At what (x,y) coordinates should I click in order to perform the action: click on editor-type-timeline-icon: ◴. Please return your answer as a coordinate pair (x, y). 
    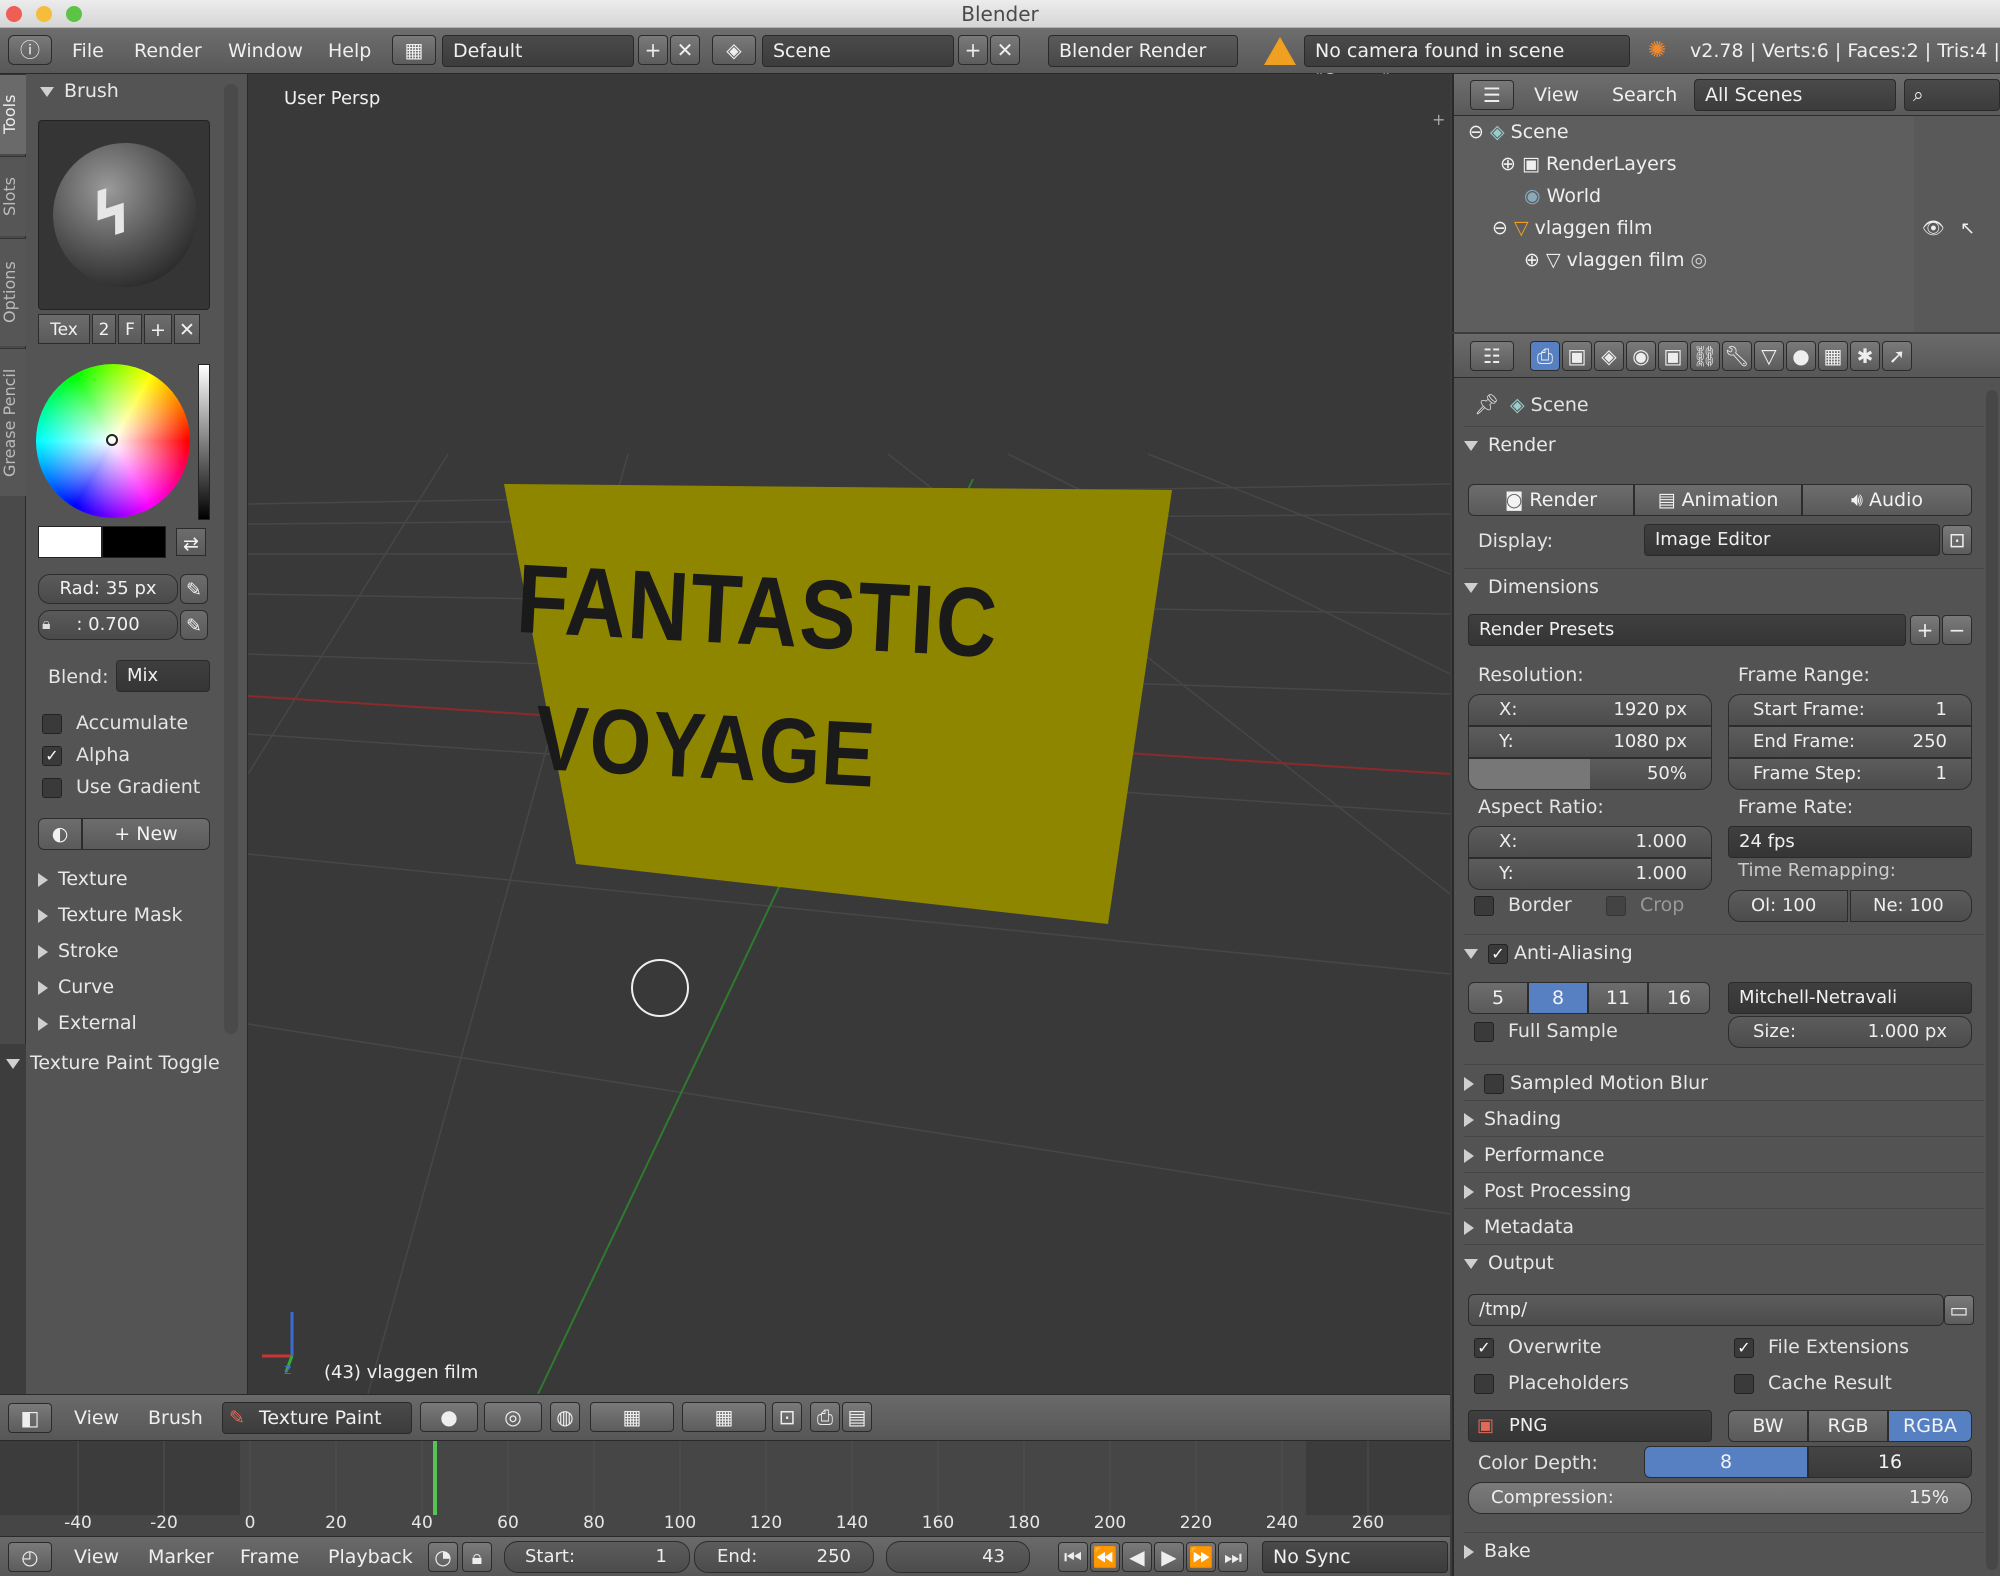
    Looking at the image, I should click on (30, 1557).